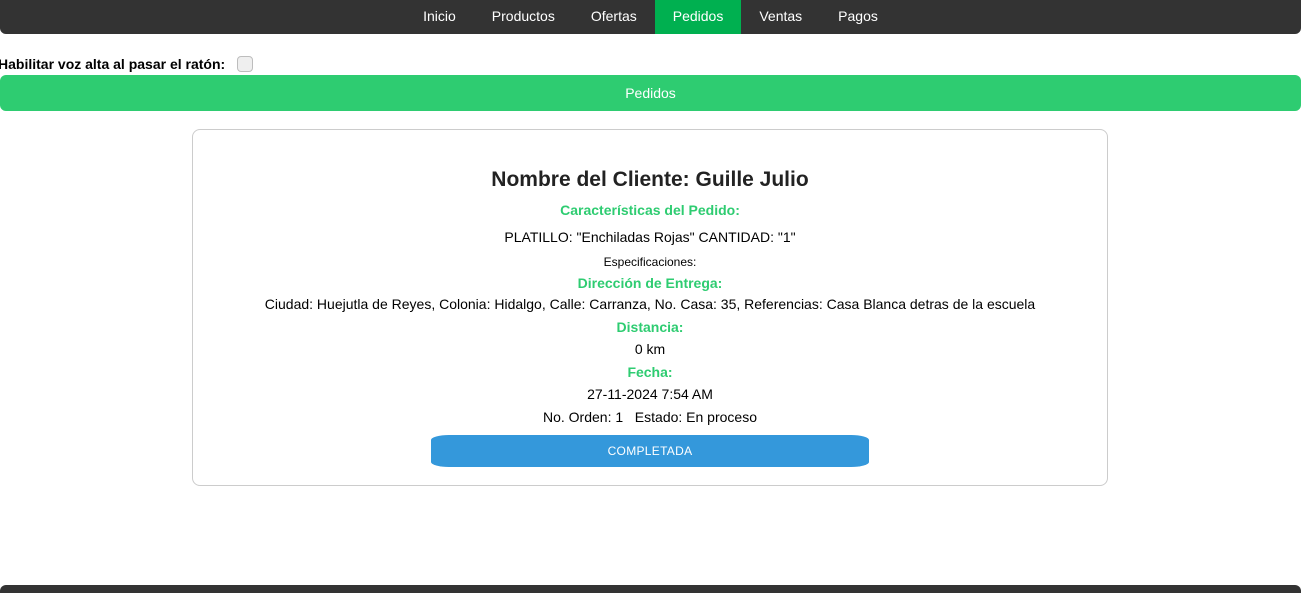 Image resolution: width=1301 pixels, height=593 pixels. I want to click on nav-item-pedidos: Pedidos, so click(698, 17).